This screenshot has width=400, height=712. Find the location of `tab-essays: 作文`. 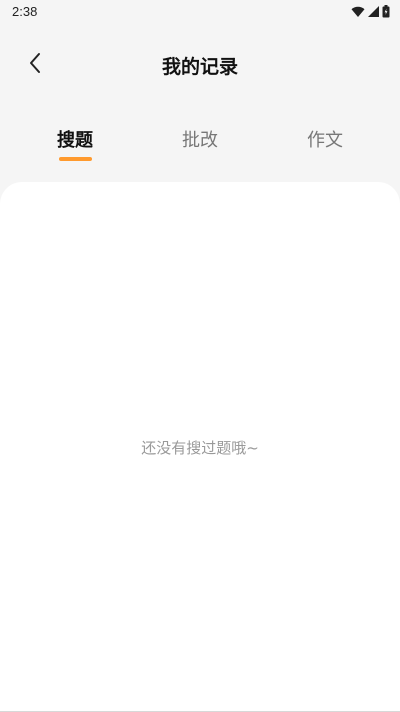

tab-essays: 作文 is located at coordinates (325, 139).